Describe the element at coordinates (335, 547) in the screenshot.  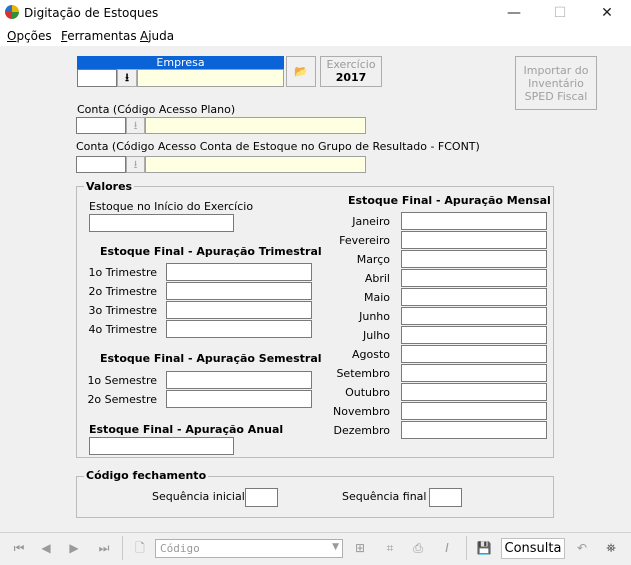
I see `chevron-down-icon: ▼` at that location.